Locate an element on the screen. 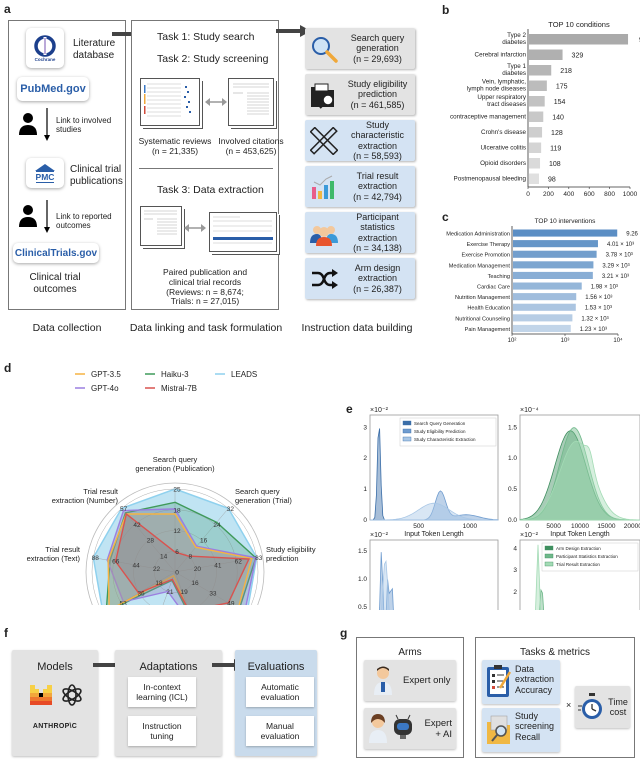 The width and height of the screenshot is (640, 762). y-tick-label: 1 is located at coordinates (365, 489).